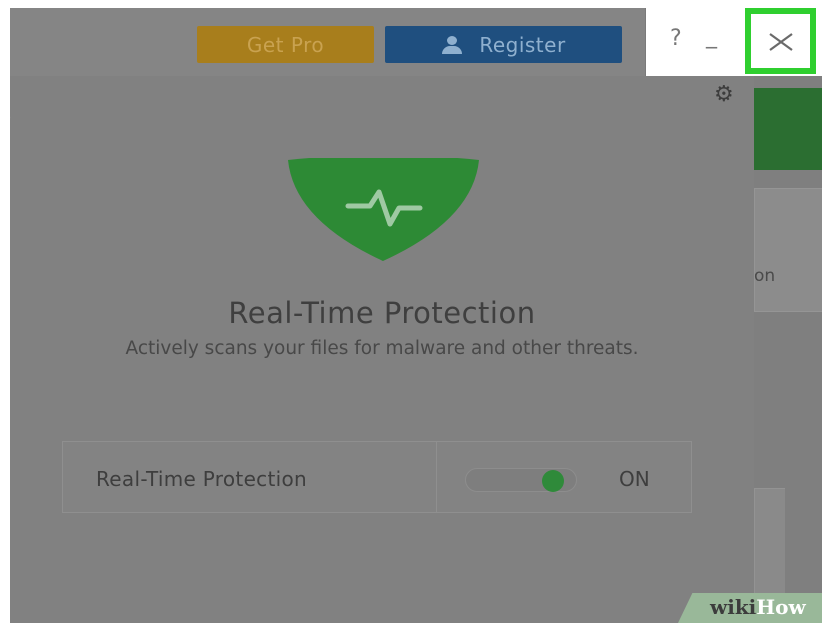 The width and height of the screenshot is (822, 623). Describe the element at coordinates (452, 44) in the screenshot. I see `user-icon` at that location.